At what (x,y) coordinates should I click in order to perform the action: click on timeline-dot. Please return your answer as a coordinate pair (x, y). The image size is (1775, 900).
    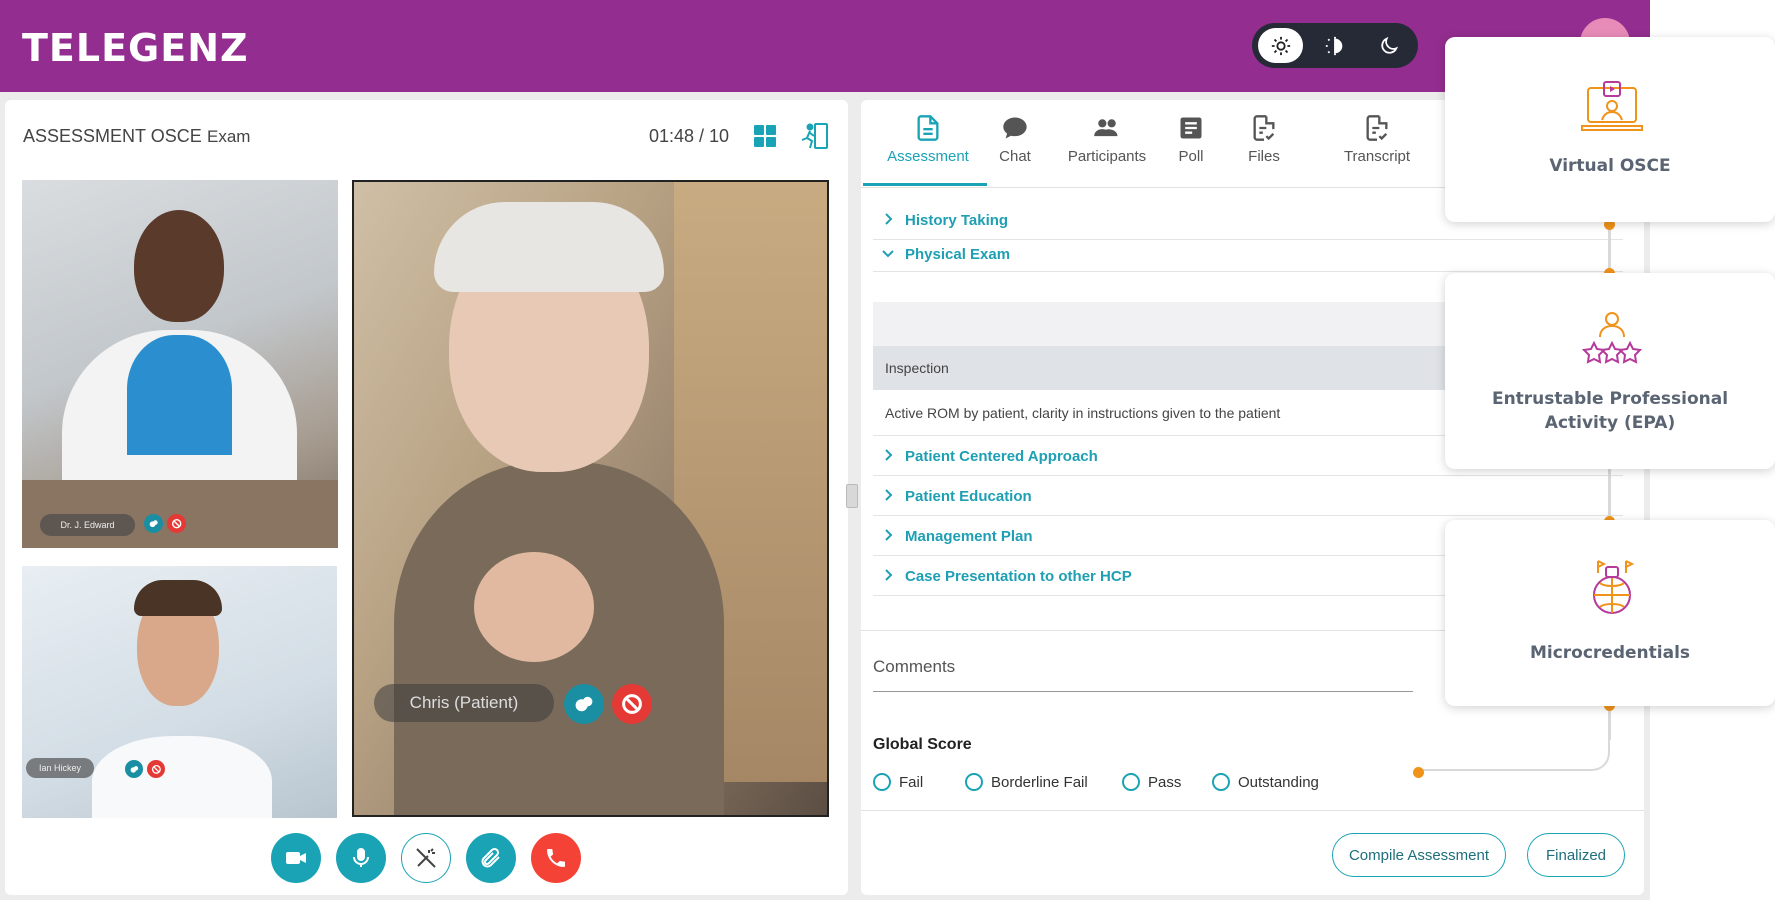
    Looking at the image, I should click on (1418, 772).